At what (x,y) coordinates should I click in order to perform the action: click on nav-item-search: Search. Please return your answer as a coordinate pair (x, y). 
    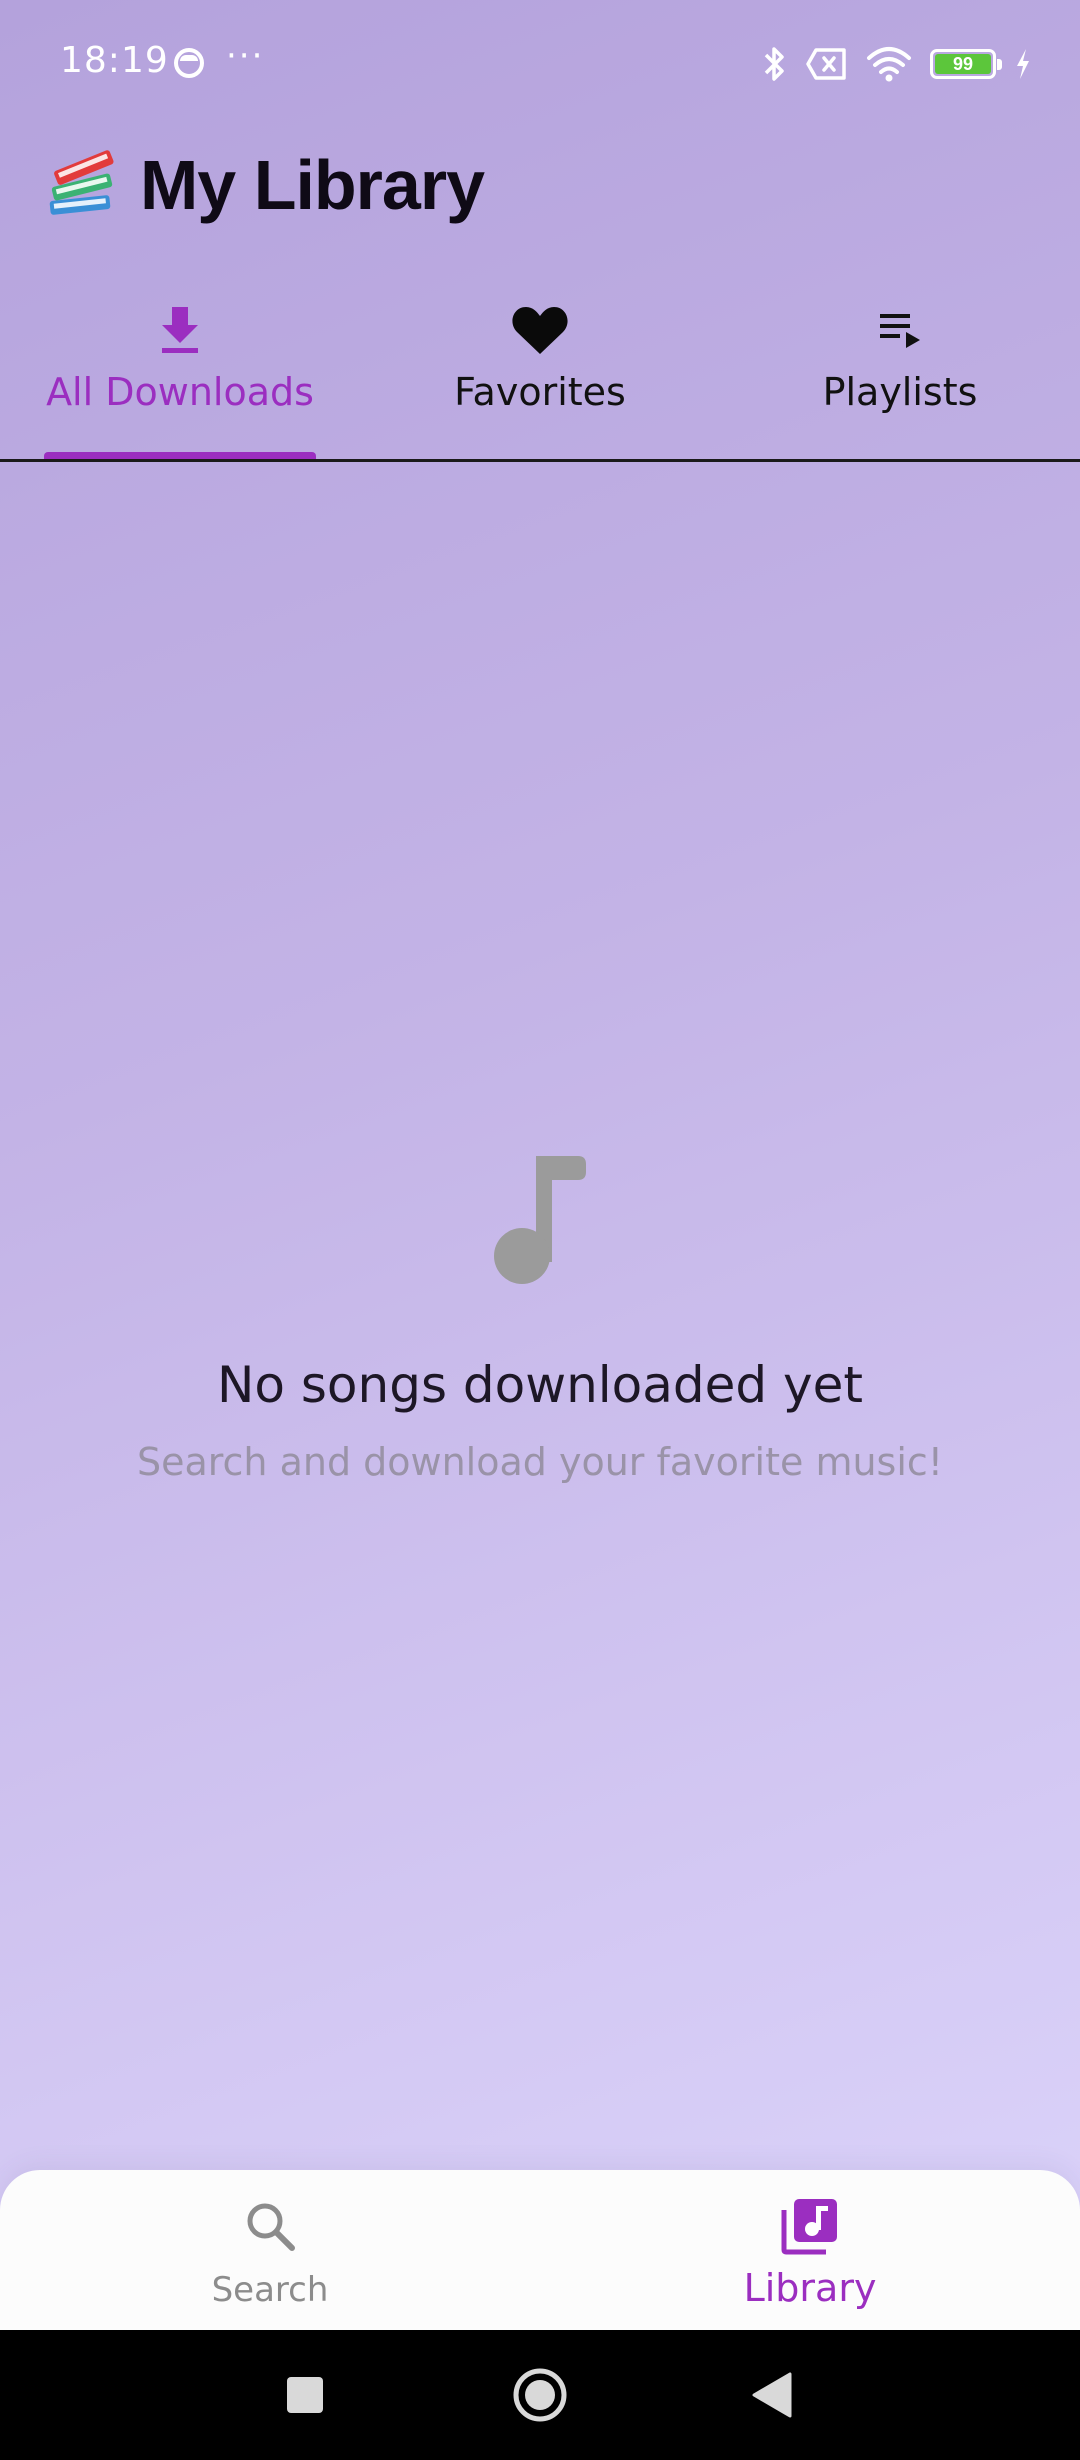
    Looking at the image, I should click on (270, 2250).